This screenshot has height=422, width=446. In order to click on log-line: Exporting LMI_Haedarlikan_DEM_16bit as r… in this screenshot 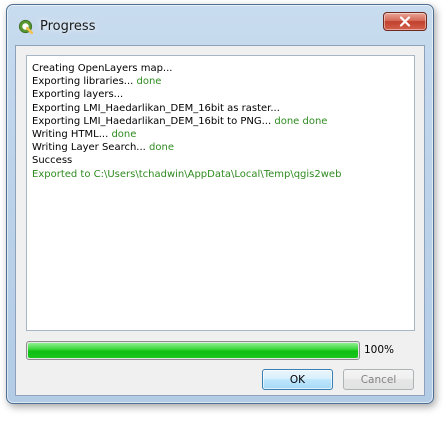, I will do `click(221, 108)`.